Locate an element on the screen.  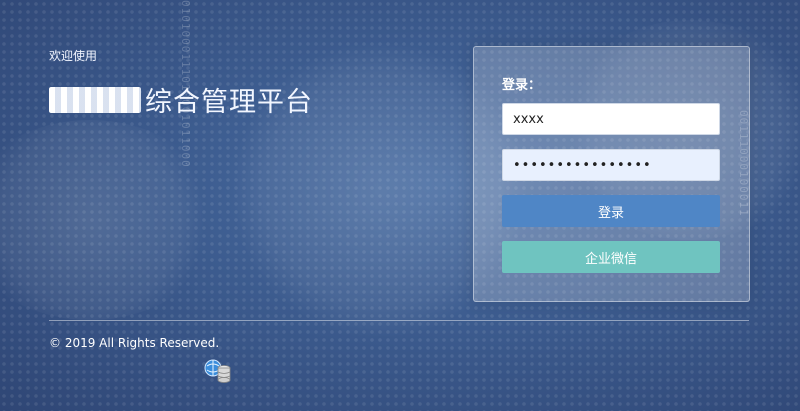
login-title: 登录： is located at coordinates (522, 85).